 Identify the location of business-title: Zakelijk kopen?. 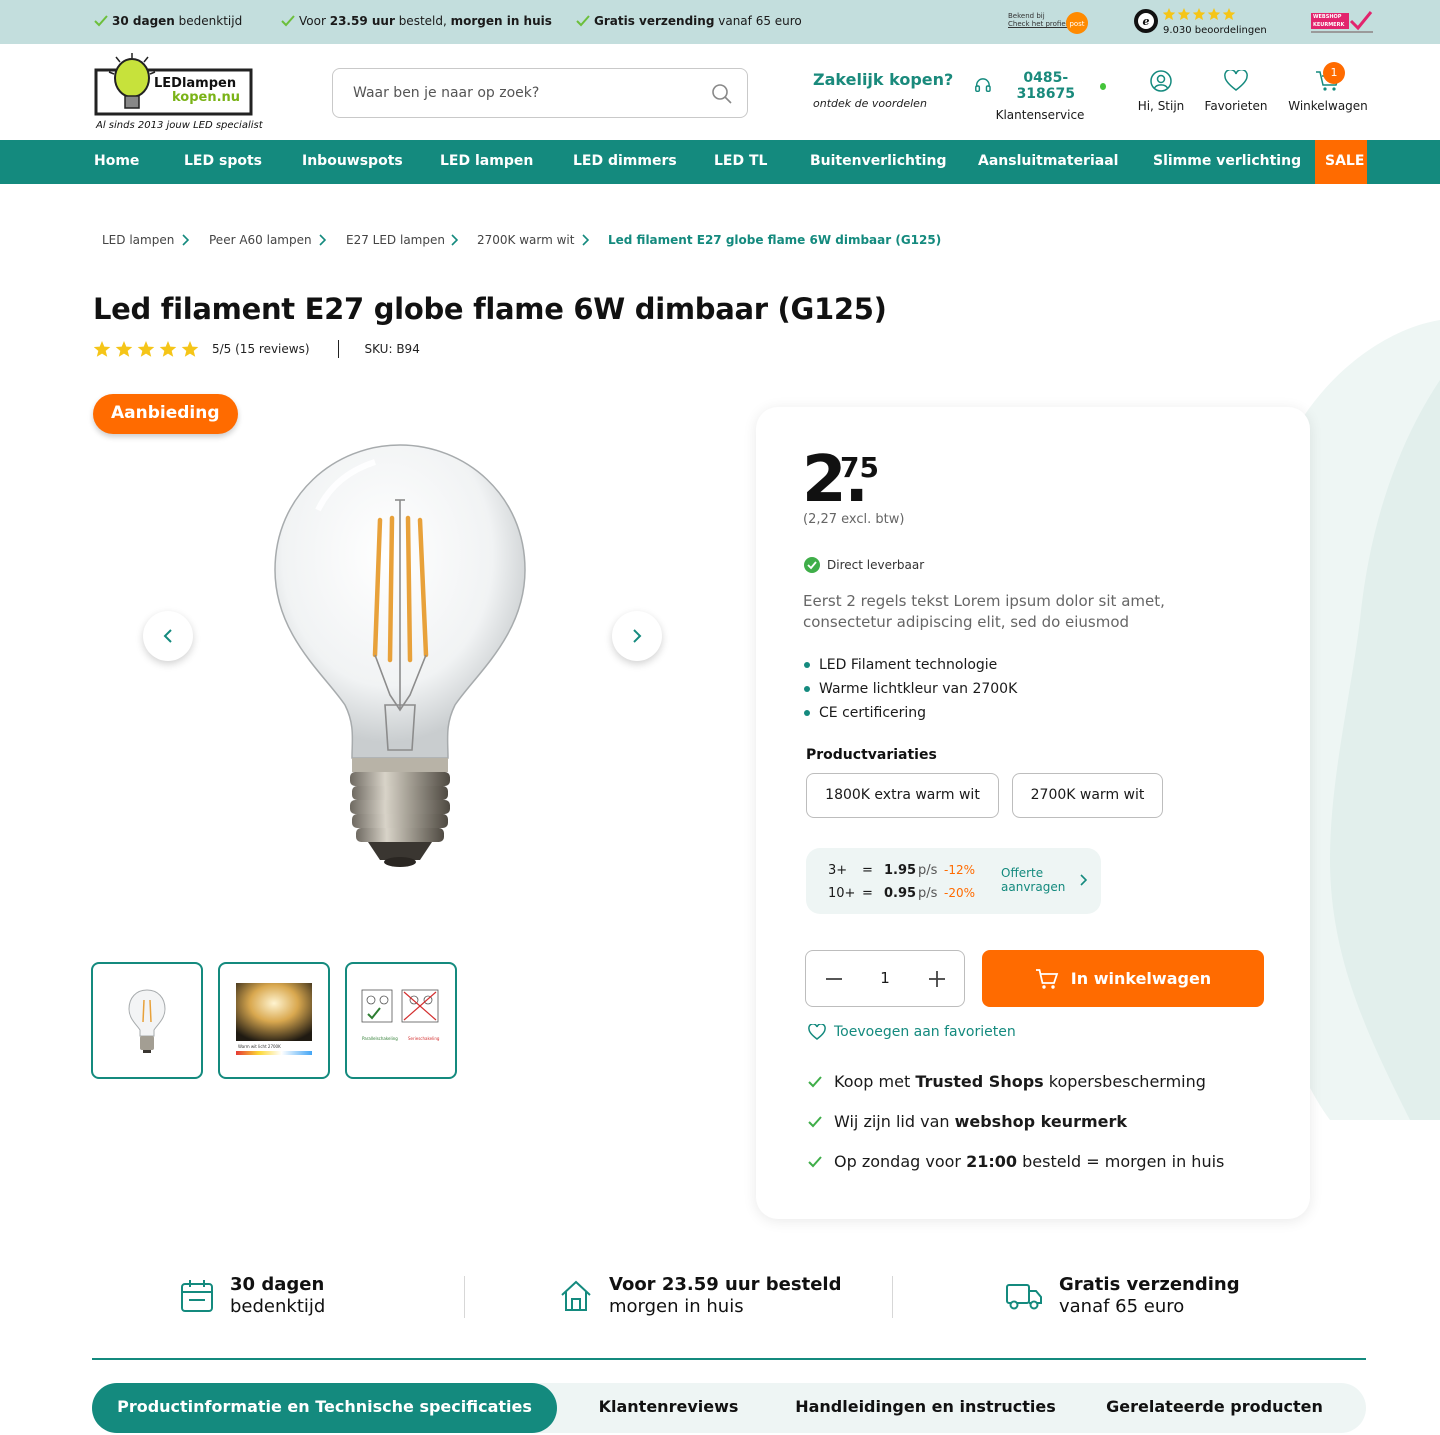
(883, 79).